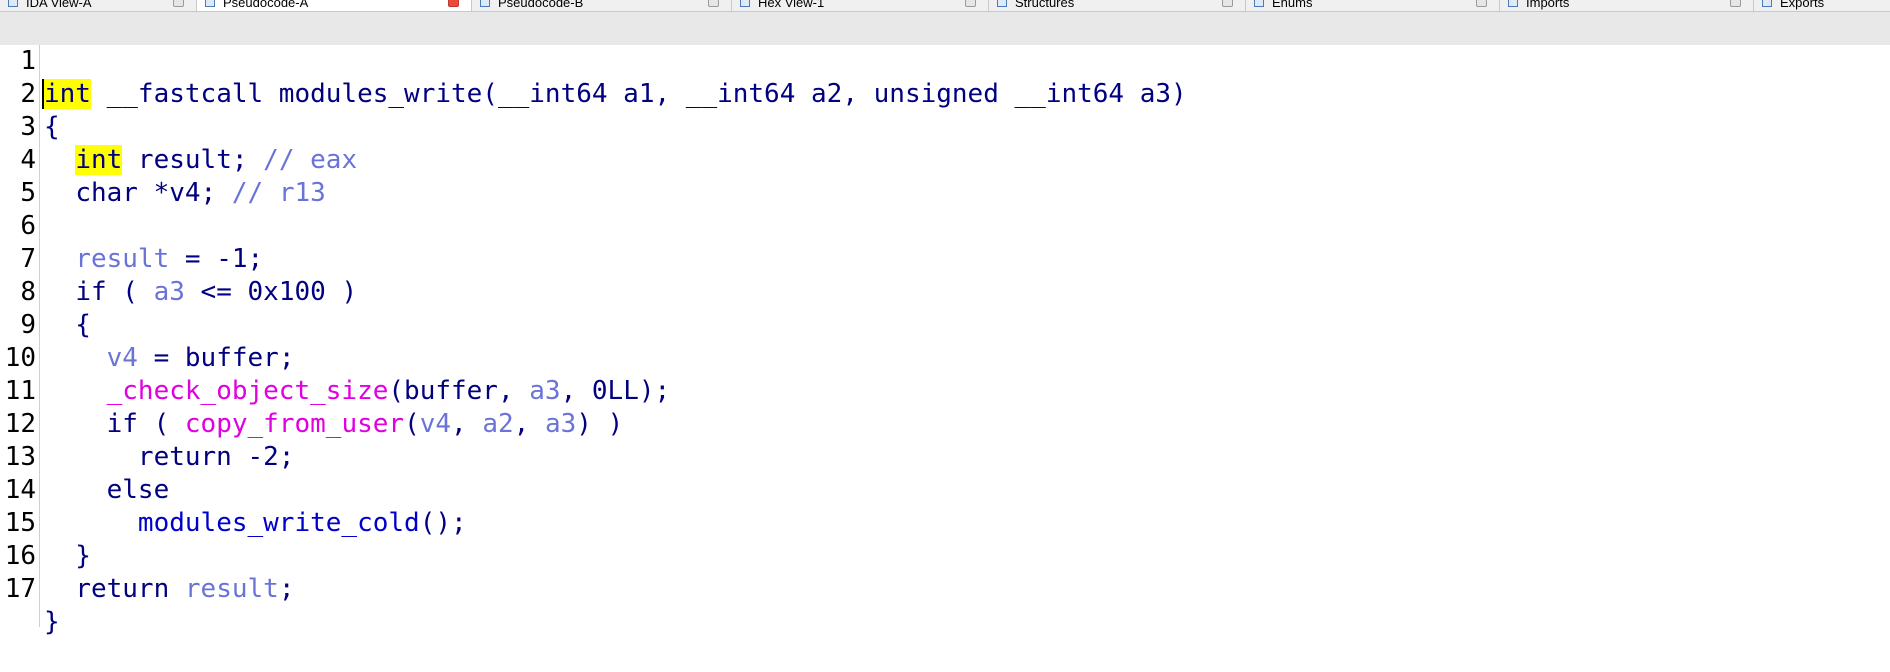  What do you see at coordinates (945, 489) in the screenshot?
I see `code-line-14: 14 modules_write_cold();` at bounding box center [945, 489].